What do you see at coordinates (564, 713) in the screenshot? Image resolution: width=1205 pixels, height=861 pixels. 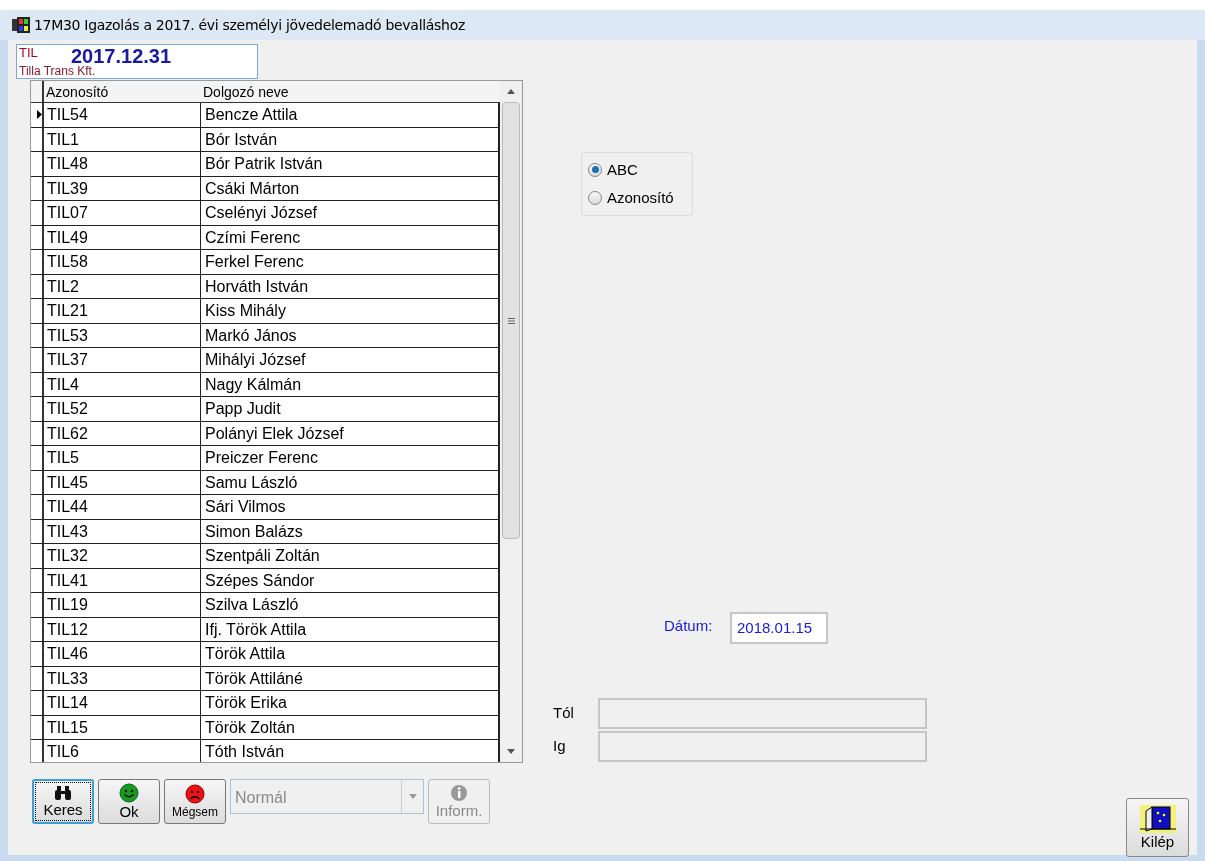 I see `range-label: Tól` at bounding box center [564, 713].